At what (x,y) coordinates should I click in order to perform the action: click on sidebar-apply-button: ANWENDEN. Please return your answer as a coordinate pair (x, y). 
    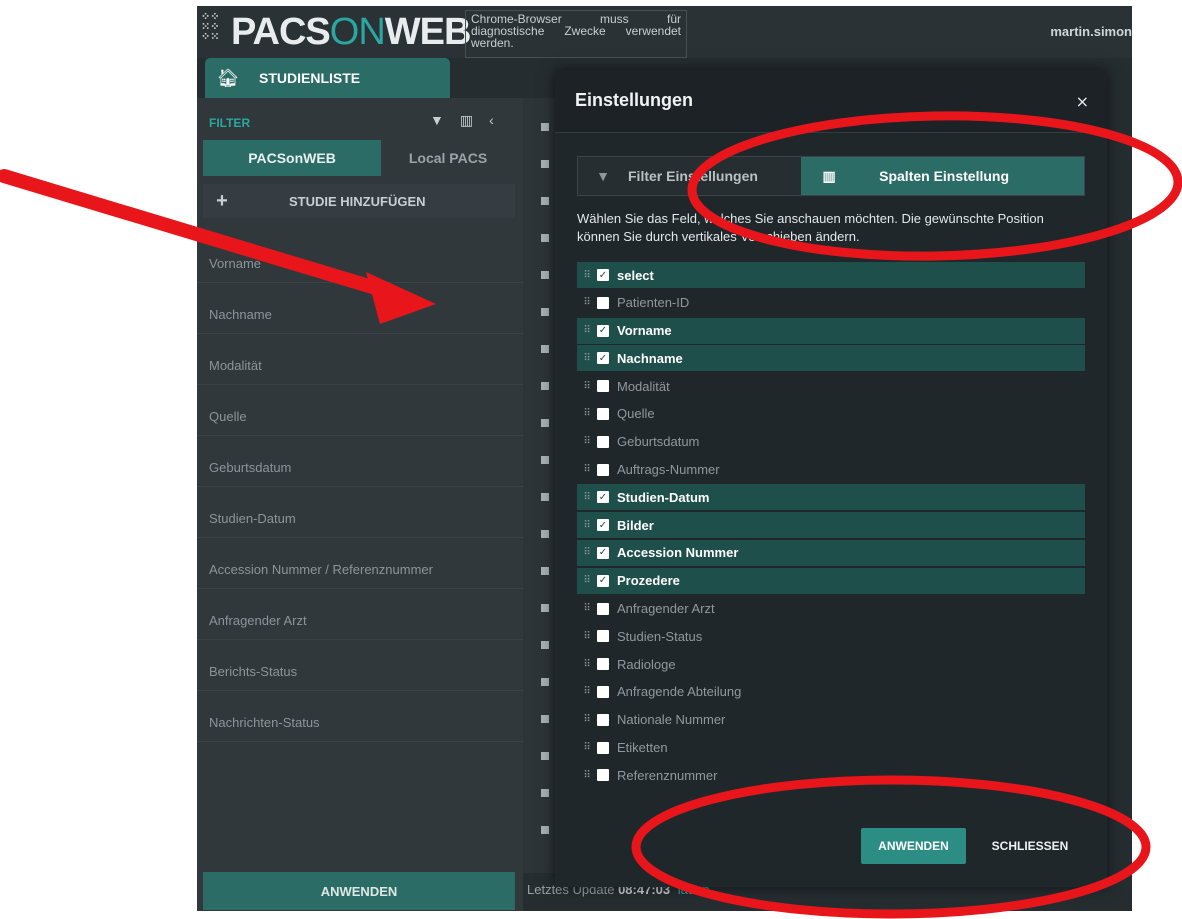
    Looking at the image, I should click on (359, 891).